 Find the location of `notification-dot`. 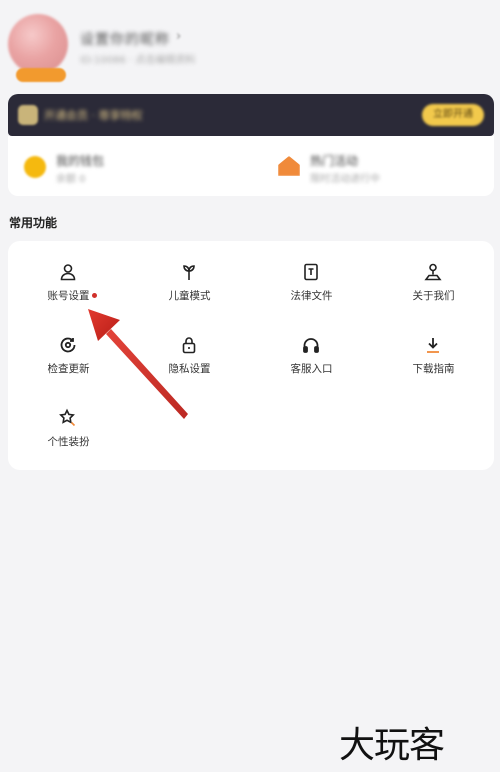

notification-dot is located at coordinates (94, 295).